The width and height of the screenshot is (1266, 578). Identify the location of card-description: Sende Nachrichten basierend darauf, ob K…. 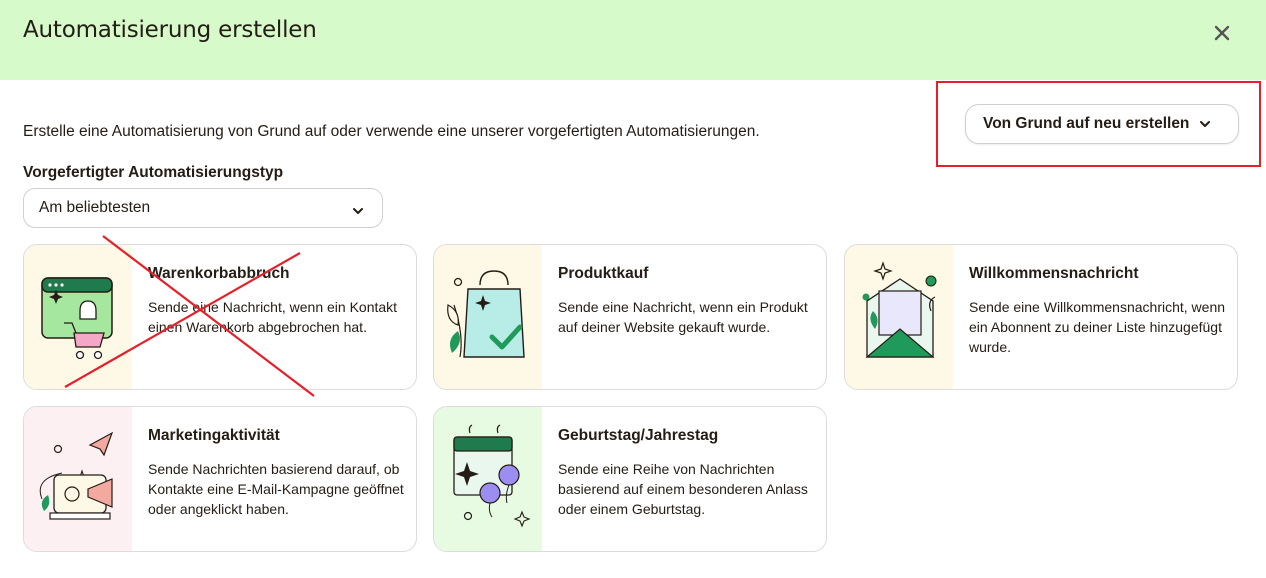
(276, 489).